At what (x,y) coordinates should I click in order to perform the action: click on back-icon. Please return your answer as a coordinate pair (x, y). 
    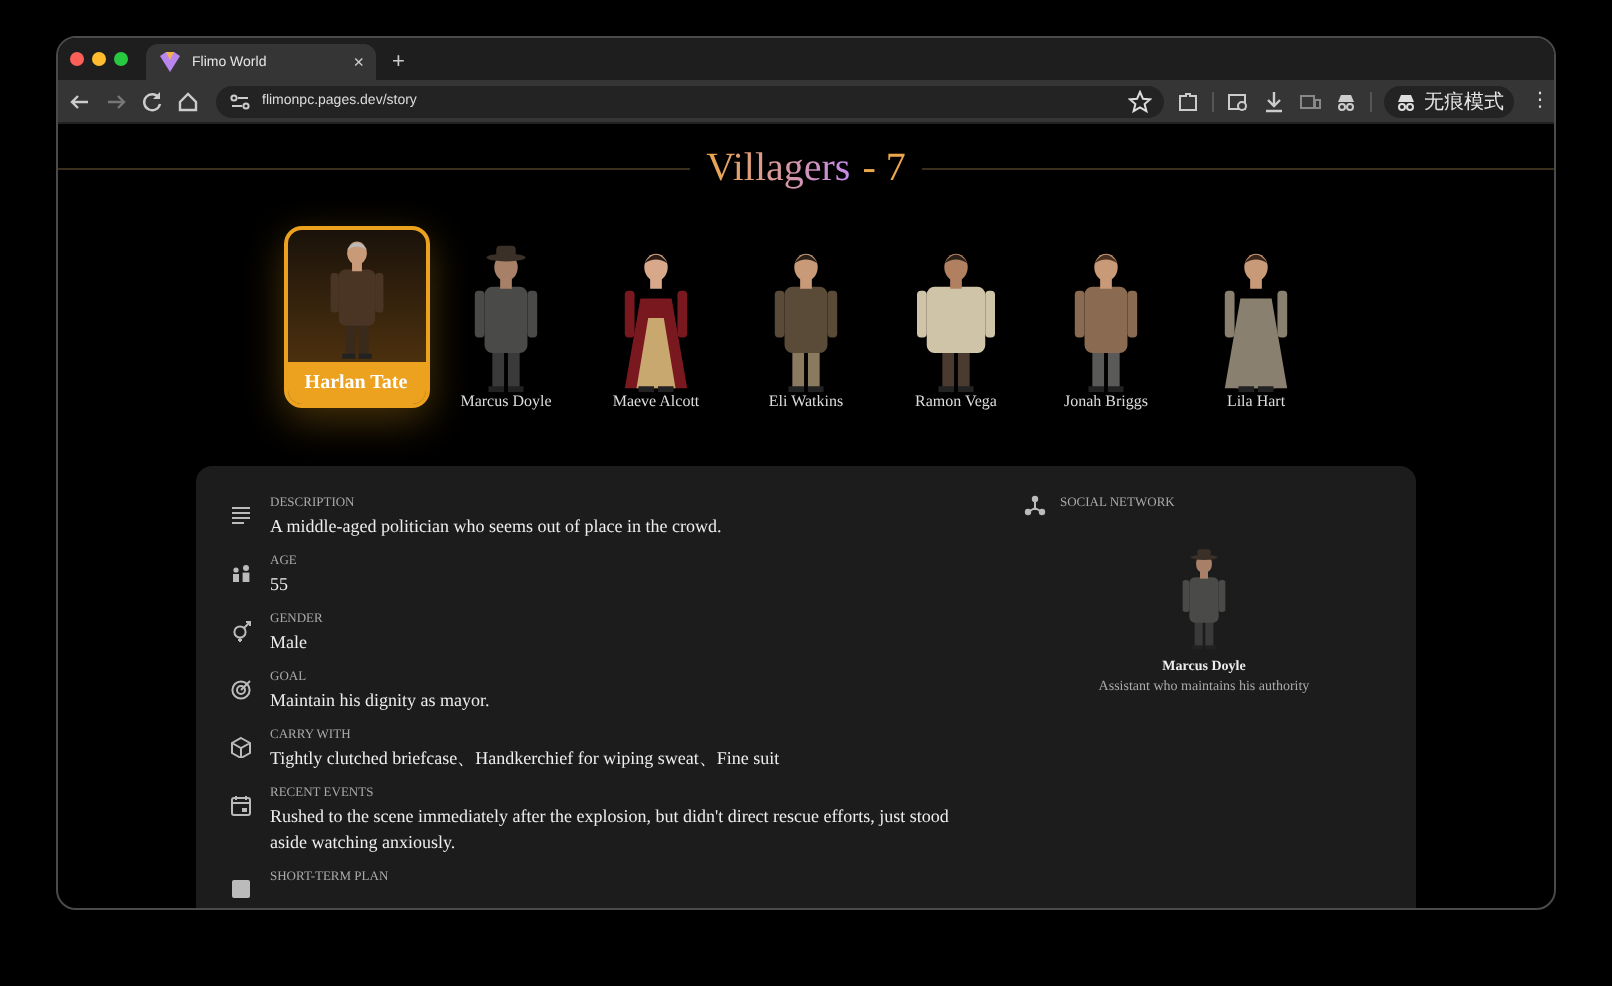
    Looking at the image, I should click on (80, 101).